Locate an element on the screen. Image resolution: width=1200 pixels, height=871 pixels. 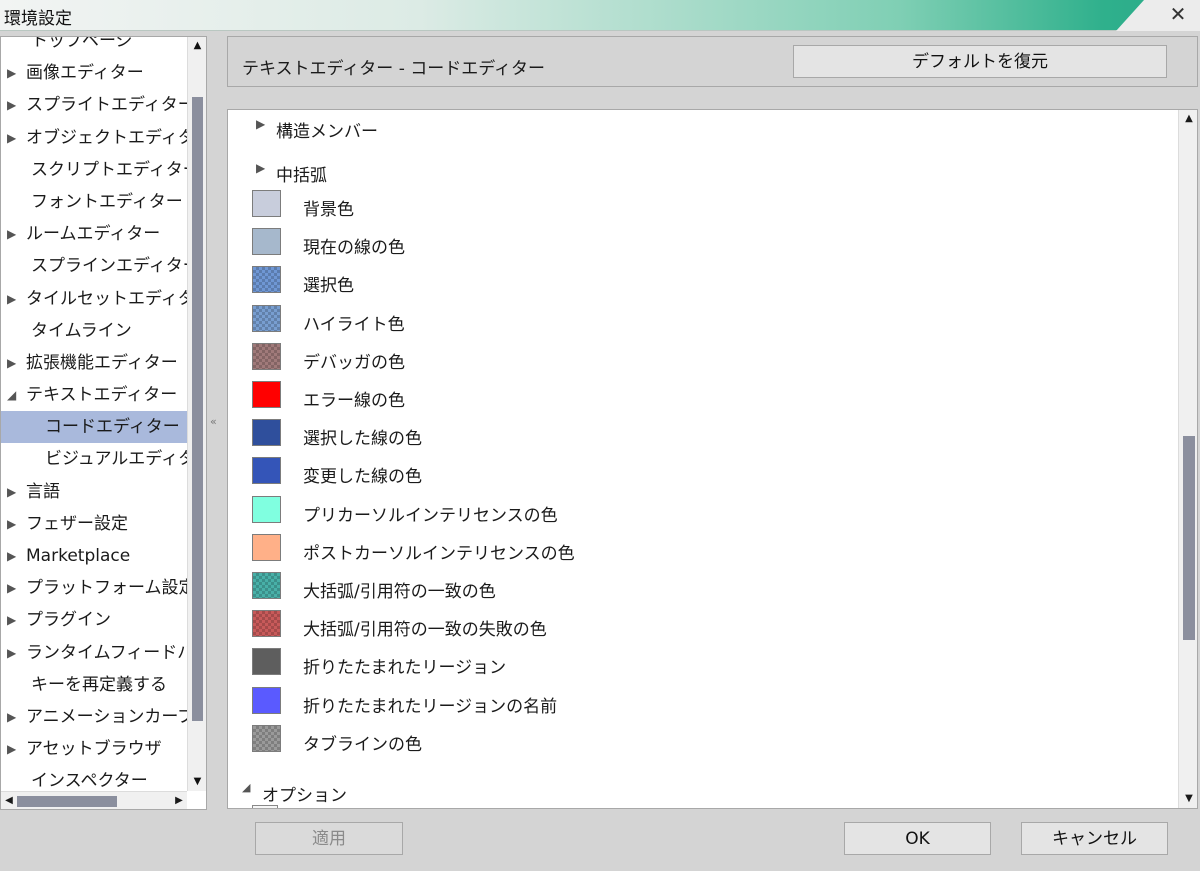
tree-item: ビジュアルエディター is located at coordinates (94, 459).